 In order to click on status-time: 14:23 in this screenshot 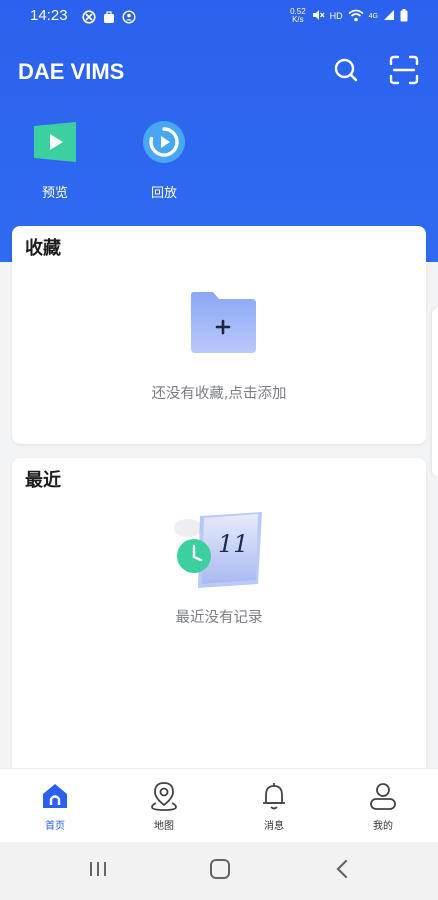, I will do `click(49, 15)`.